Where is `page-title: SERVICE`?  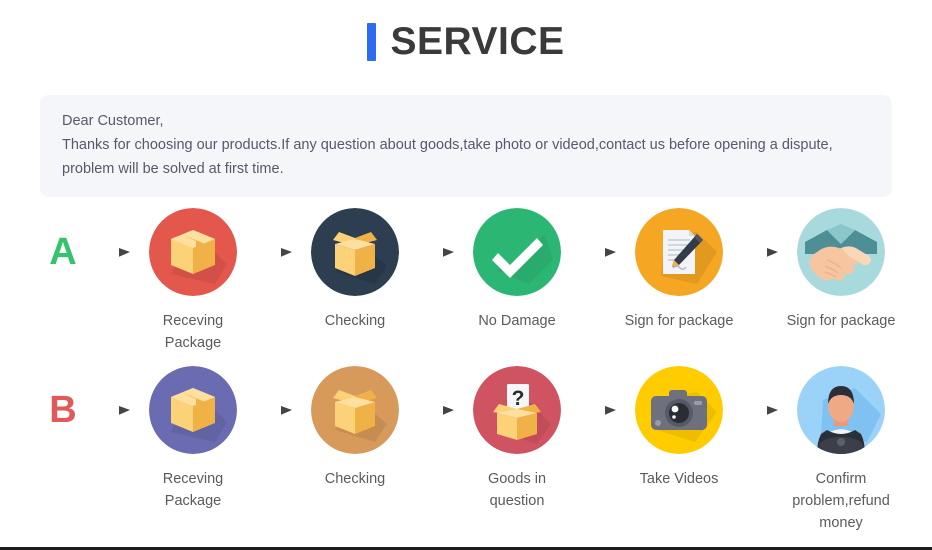 page-title: SERVICE is located at coordinates (466, 30).